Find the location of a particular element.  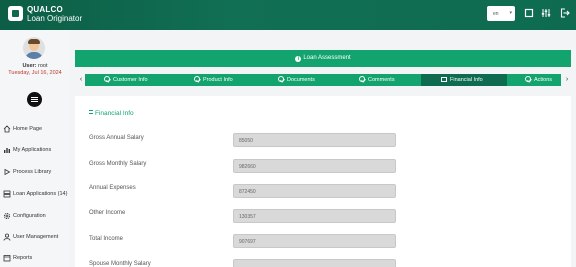

gross-monthly-salary-label: Gross Monthly Salary is located at coordinates (118, 164).